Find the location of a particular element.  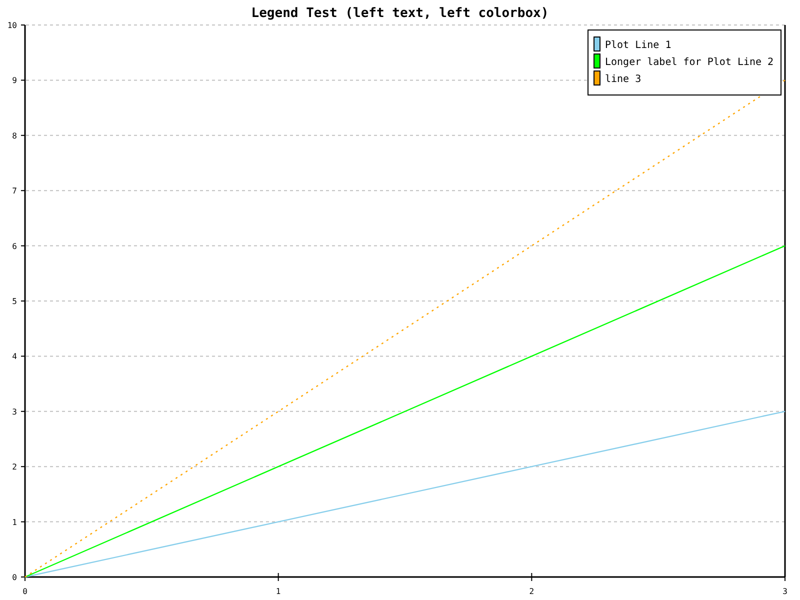

y-tick-label: 7 is located at coordinates (14, 191).